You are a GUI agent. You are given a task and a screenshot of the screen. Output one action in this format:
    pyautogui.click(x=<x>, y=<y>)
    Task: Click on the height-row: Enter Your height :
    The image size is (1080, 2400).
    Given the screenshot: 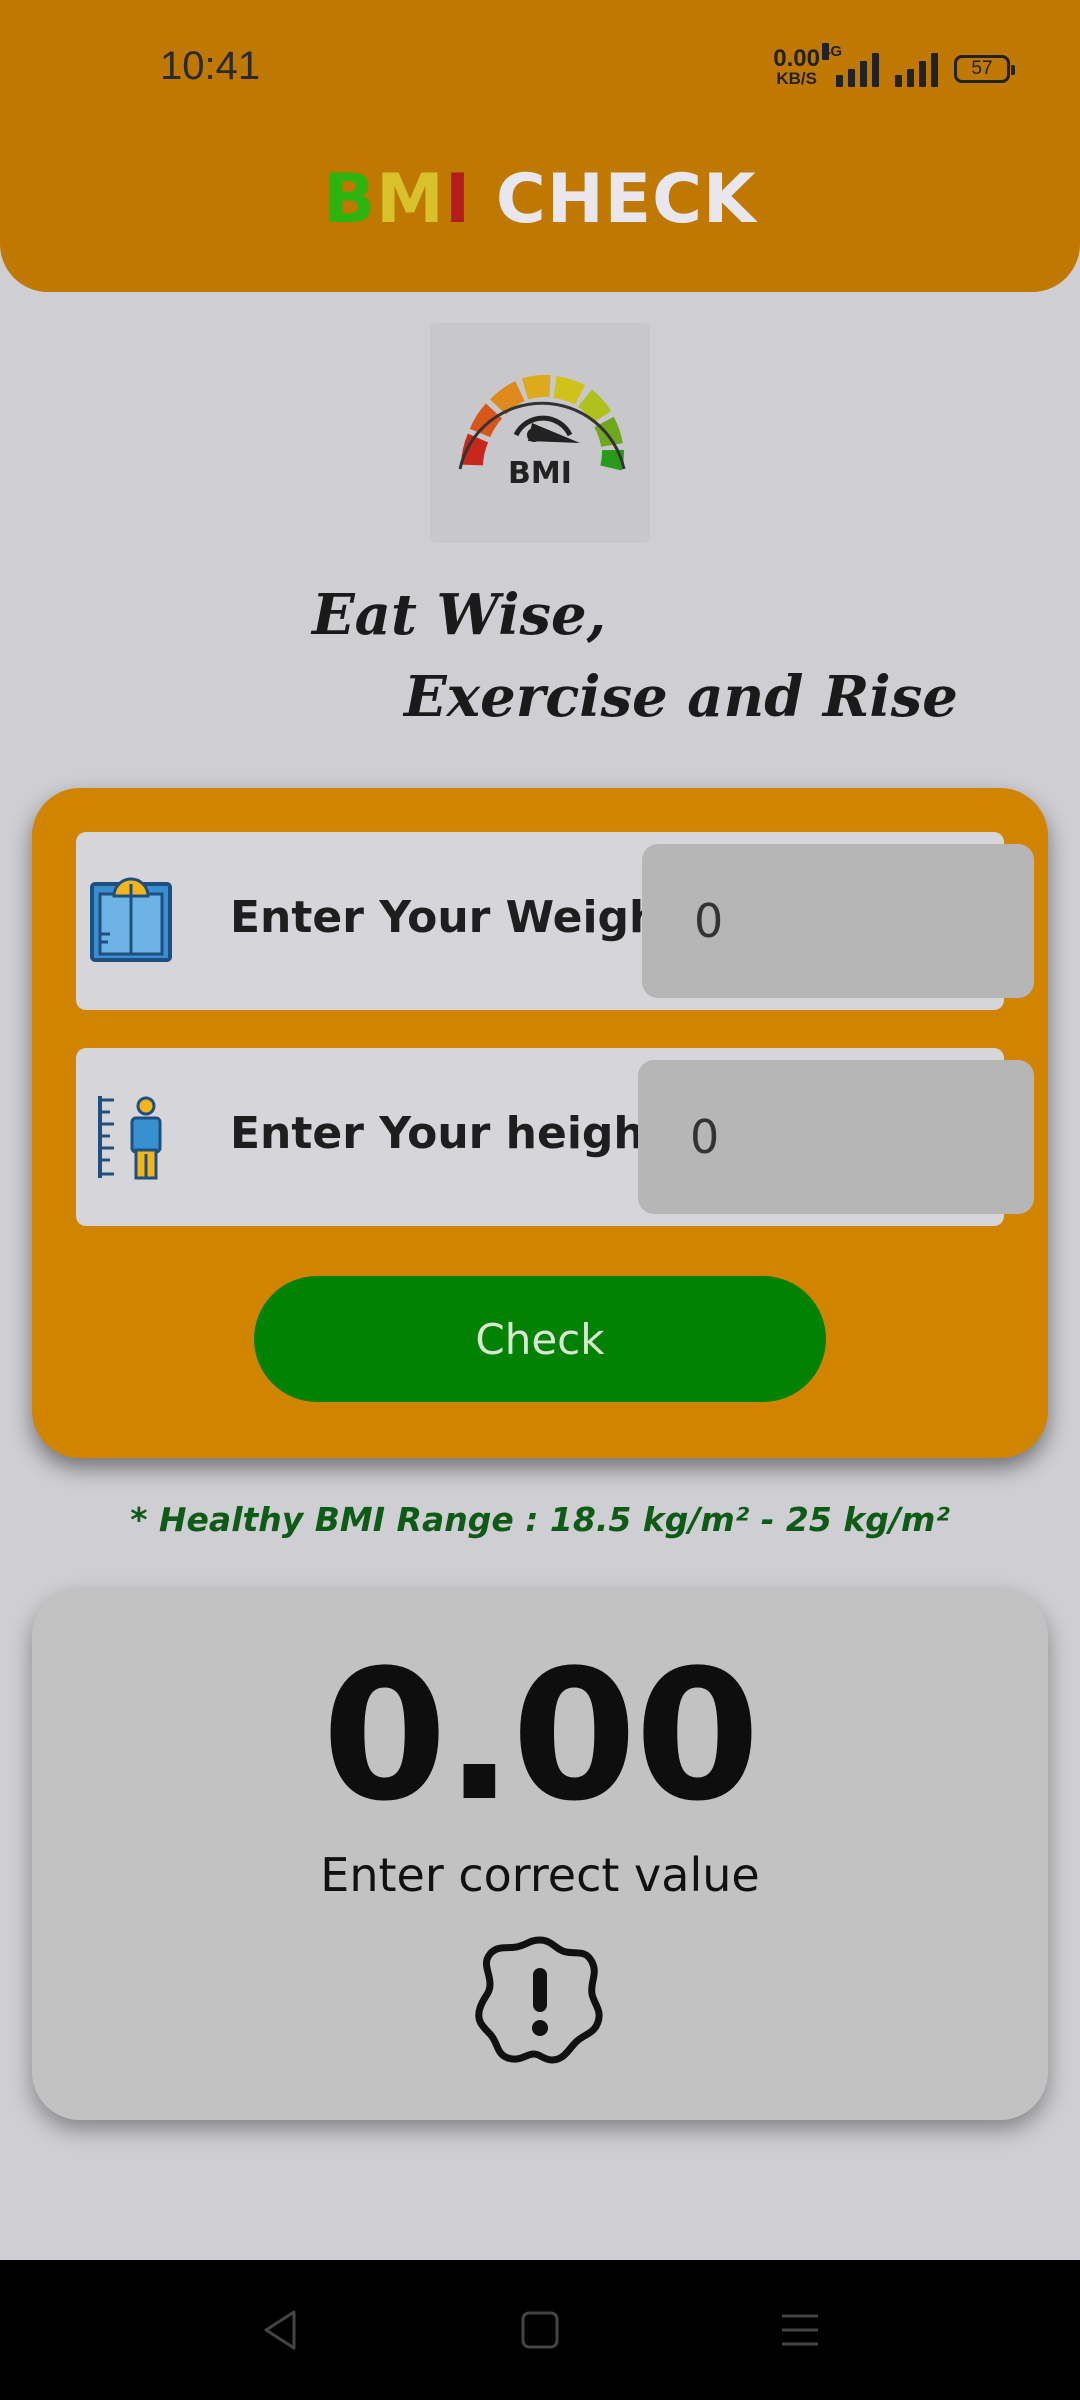 What is the action you would take?
    pyautogui.click(x=555, y=1137)
    